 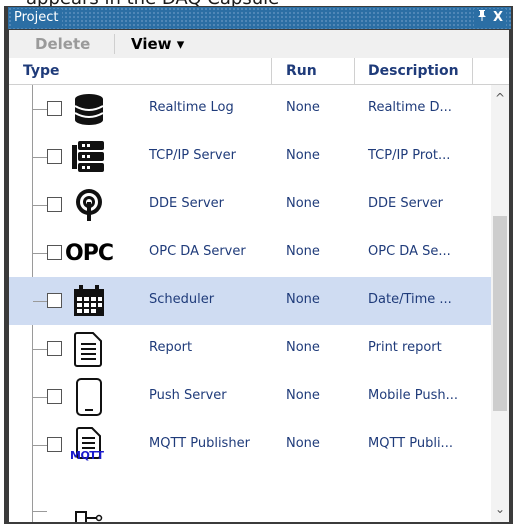 What do you see at coordinates (89, 157) in the screenshot?
I see `server-icon` at bounding box center [89, 157].